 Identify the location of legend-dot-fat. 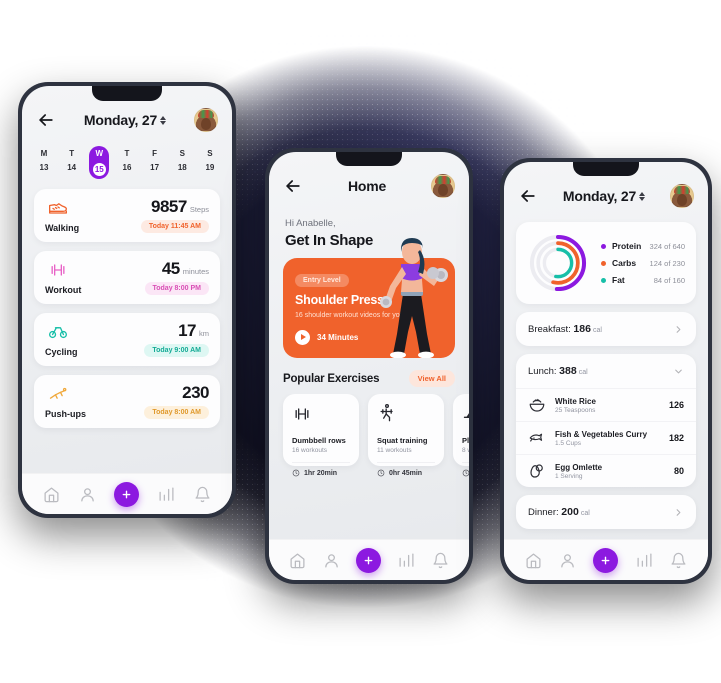
(603, 280).